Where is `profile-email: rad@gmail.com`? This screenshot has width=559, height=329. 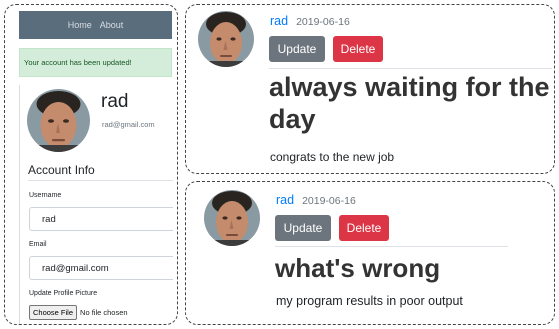 profile-email: rad@gmail.com is located at coordinates (128, 124).